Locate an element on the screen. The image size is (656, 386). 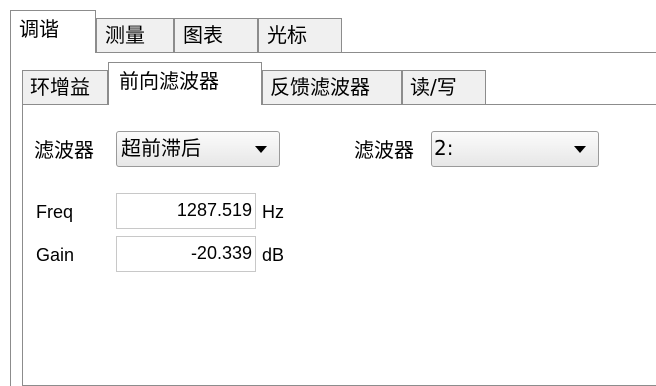
gain-label: Gain is located at coordinates (55, 255).